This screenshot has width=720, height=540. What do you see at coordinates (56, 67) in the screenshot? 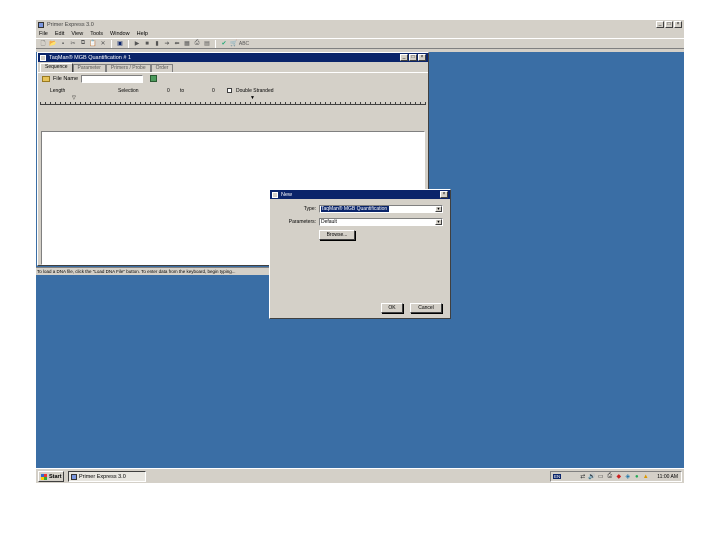
I see `tab-sequence: Sequence` at bounding box center [56, 67].